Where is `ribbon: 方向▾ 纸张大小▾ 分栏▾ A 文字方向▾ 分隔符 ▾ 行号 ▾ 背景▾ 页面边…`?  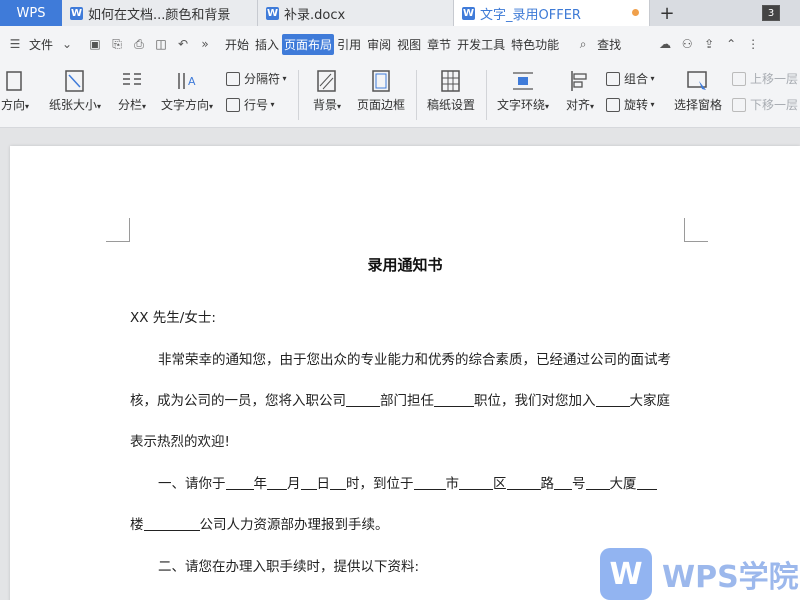
ribbon: 方向▾ 纸张大小▾ 分栏▾ A 文字方向▾ 分隔符 ▾ 行号 ▾ 背景▾ 页面边… is located at coordinates (400, 95).